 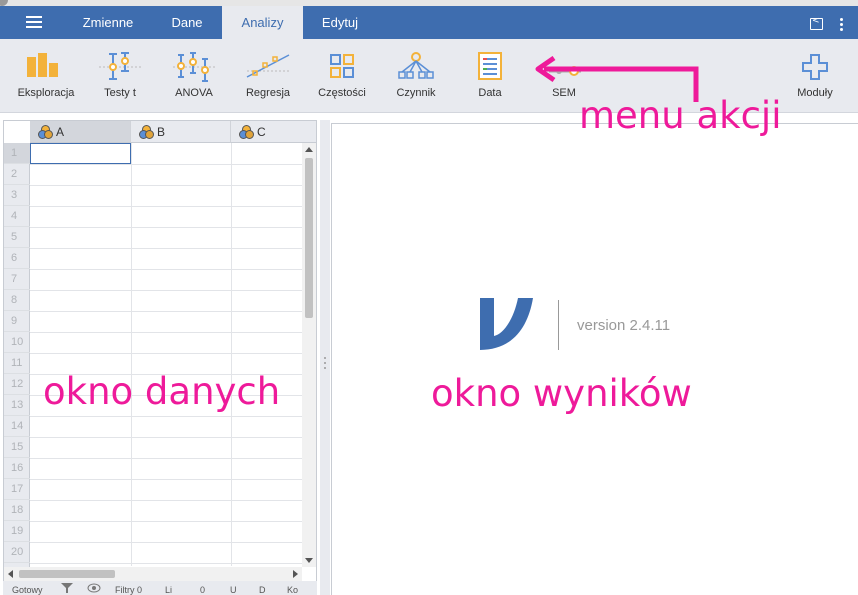 I want to click on ribbon-czynnik-button: Czynnik, so click(x=416, y=76).